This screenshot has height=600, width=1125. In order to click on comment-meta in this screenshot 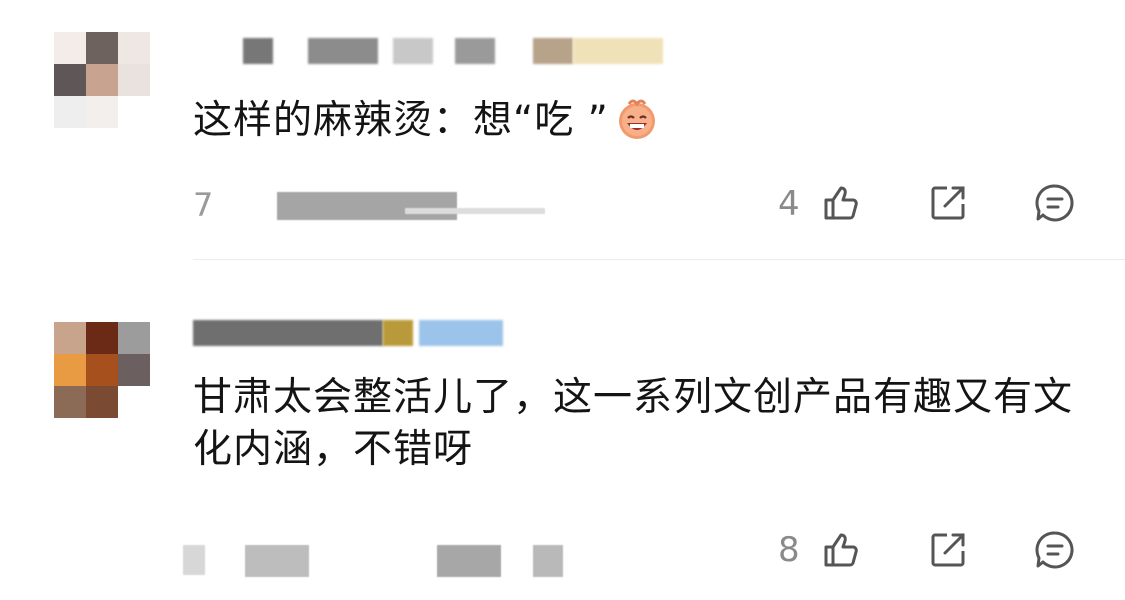, I will do `click(378, 562)`.